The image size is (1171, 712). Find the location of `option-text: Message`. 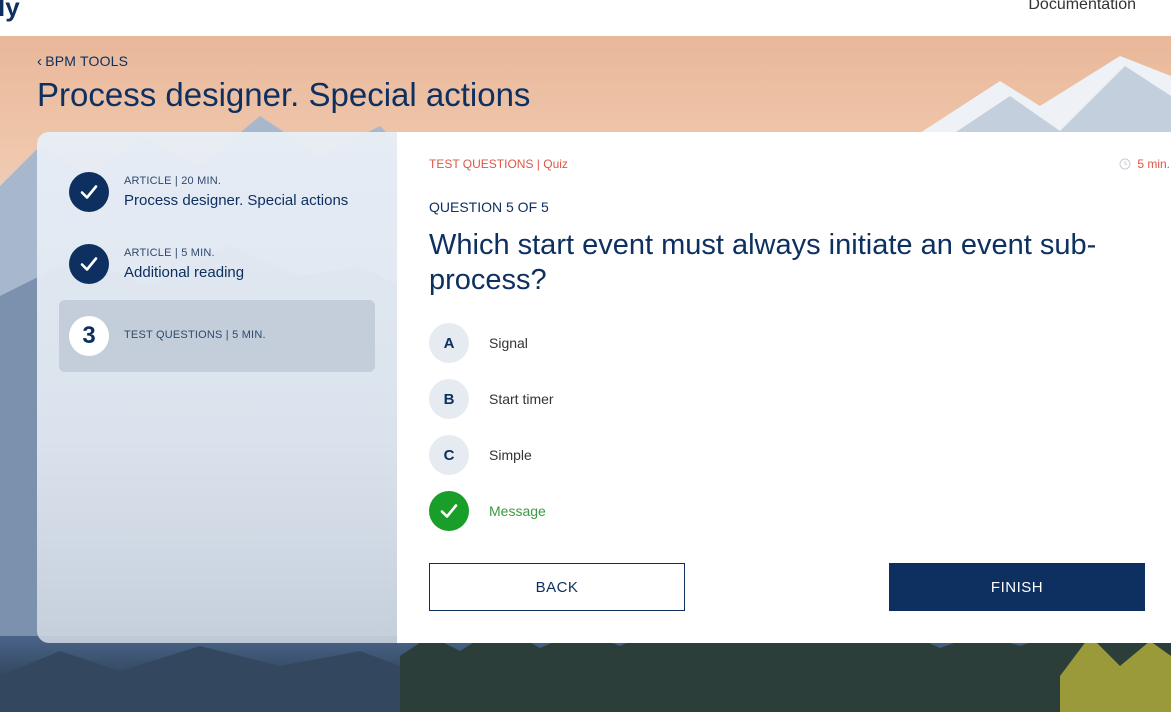

option-text: Message is located at coordinates (517, 511).